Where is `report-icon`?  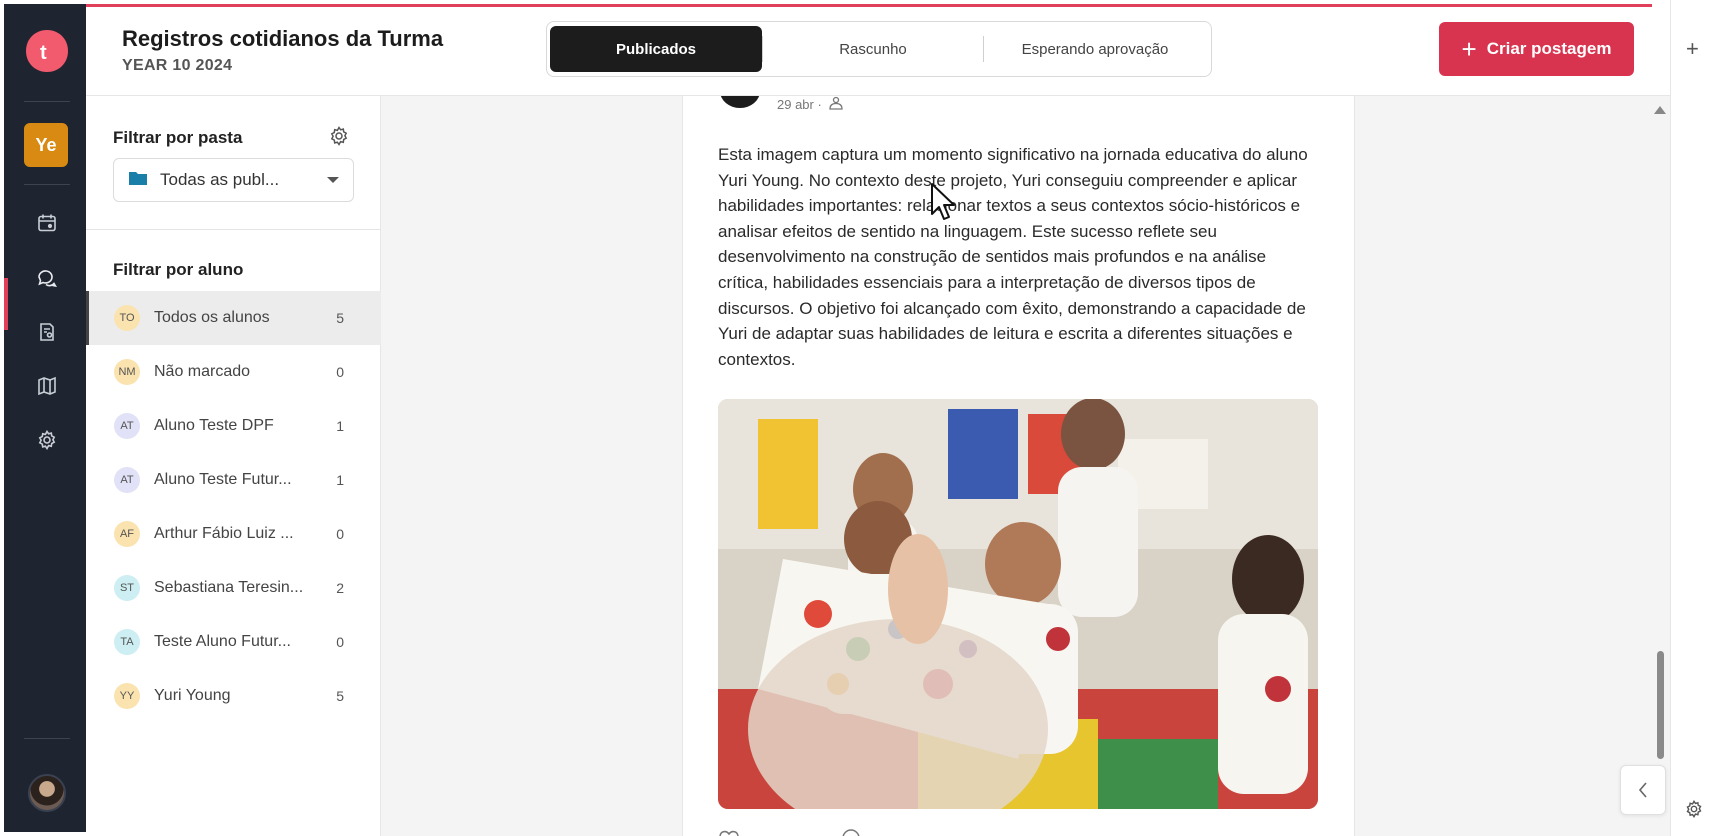
report-icon is located at coordinates (47, 332).